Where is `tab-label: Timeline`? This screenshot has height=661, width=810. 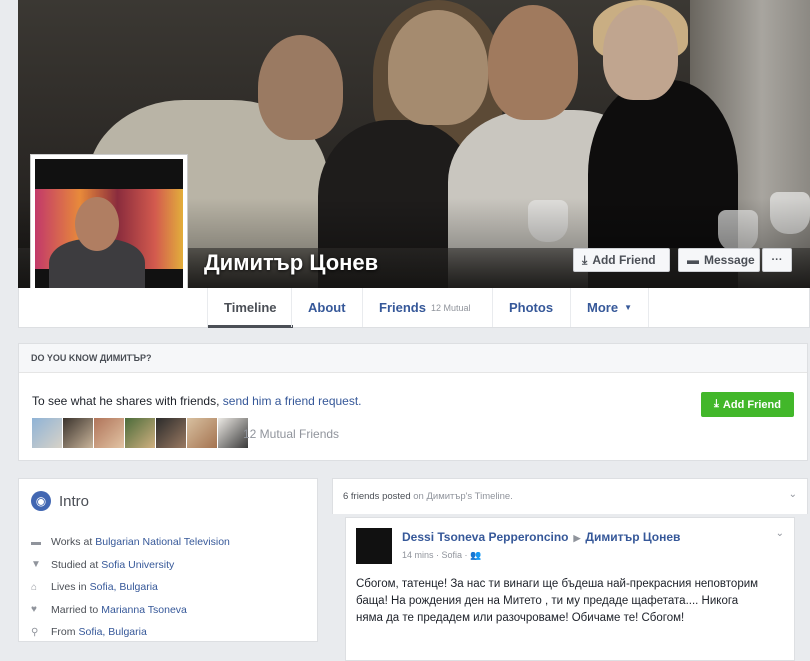 tab-label: Timeline is located at coordinates (250, 307).